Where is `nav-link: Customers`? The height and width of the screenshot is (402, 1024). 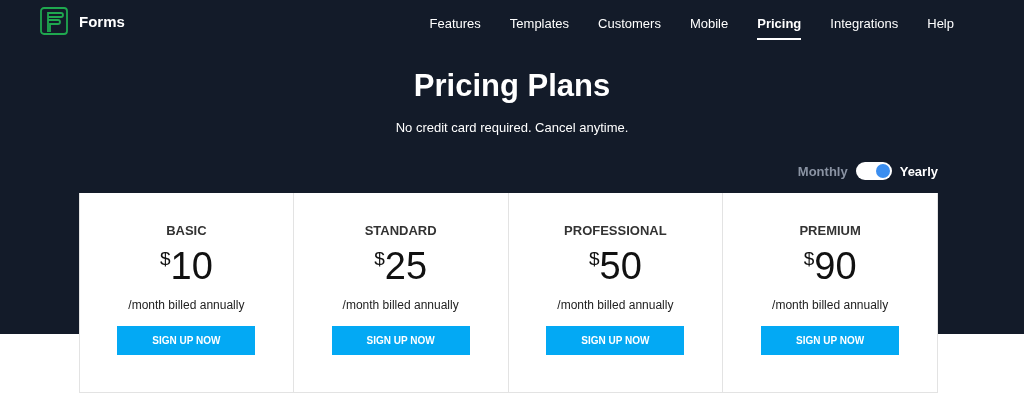 nav-link: Customers is located at coordinates (629, 21).